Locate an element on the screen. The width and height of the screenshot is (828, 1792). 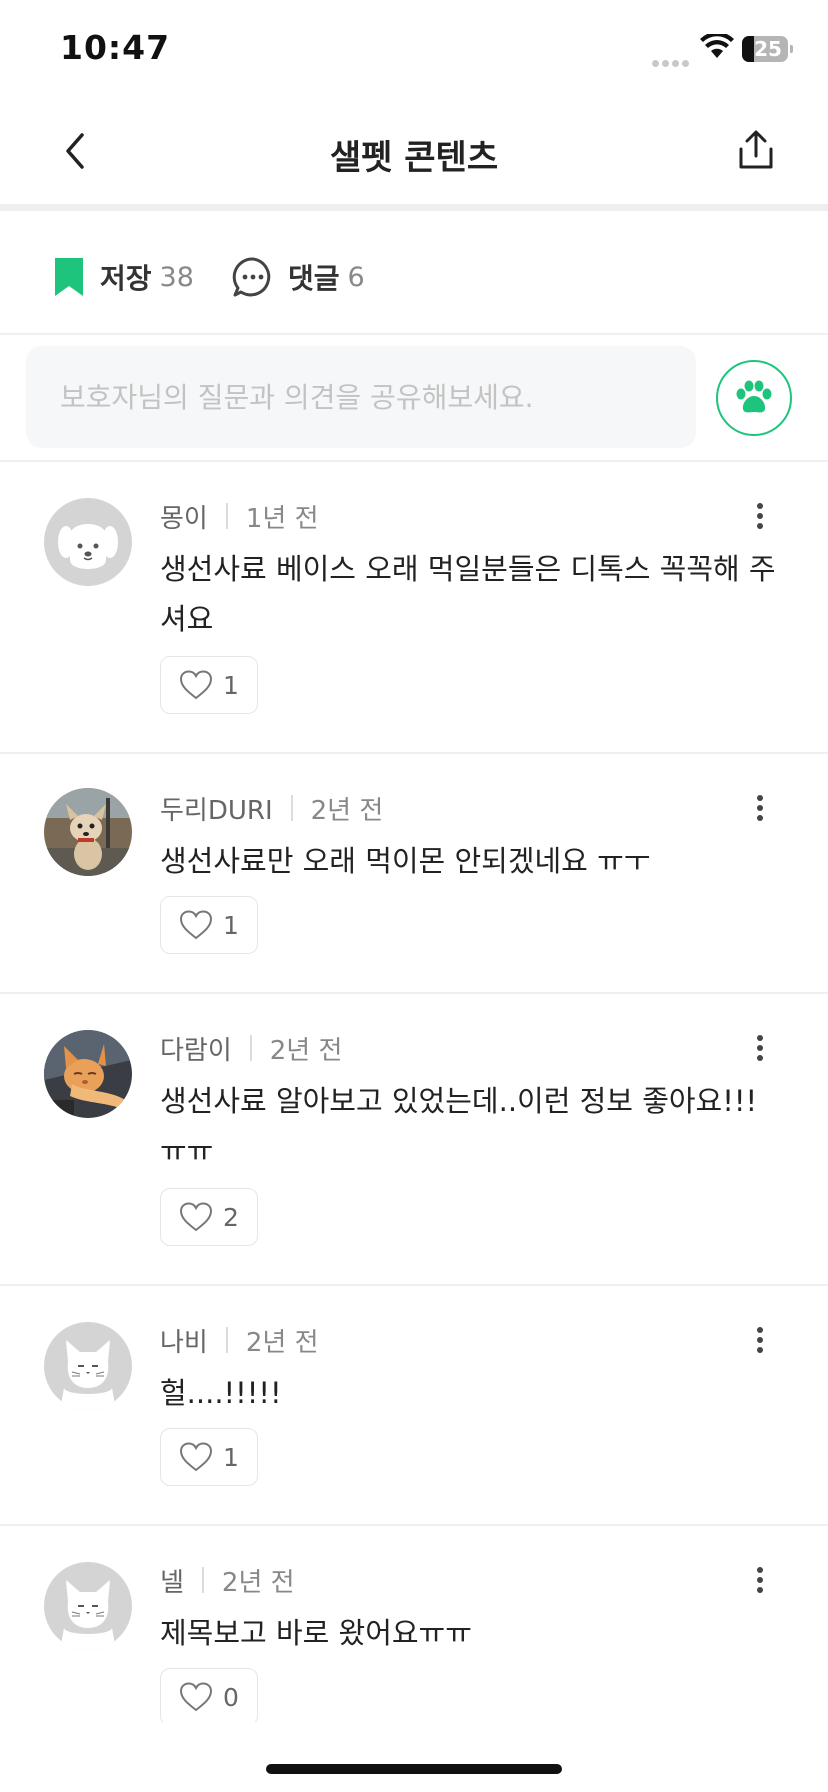
status-bar: 10:47 25 is located at coordinates (414, 50).